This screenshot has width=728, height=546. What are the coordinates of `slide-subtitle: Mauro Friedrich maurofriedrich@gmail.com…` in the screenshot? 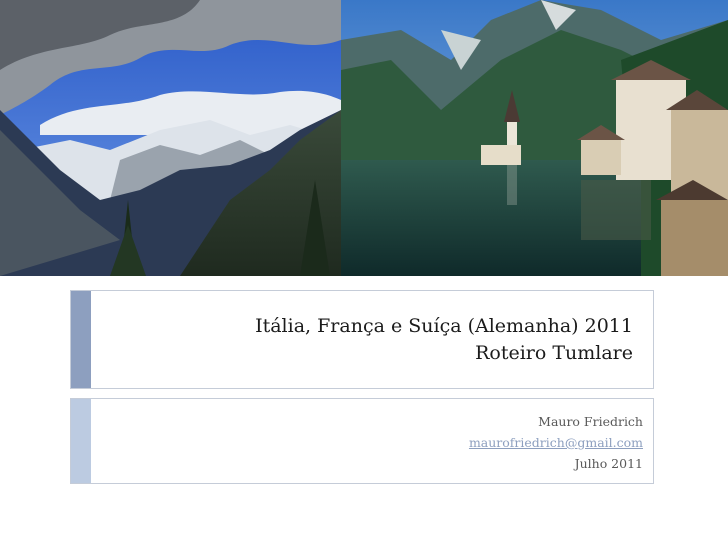 It's located at (556, 442).